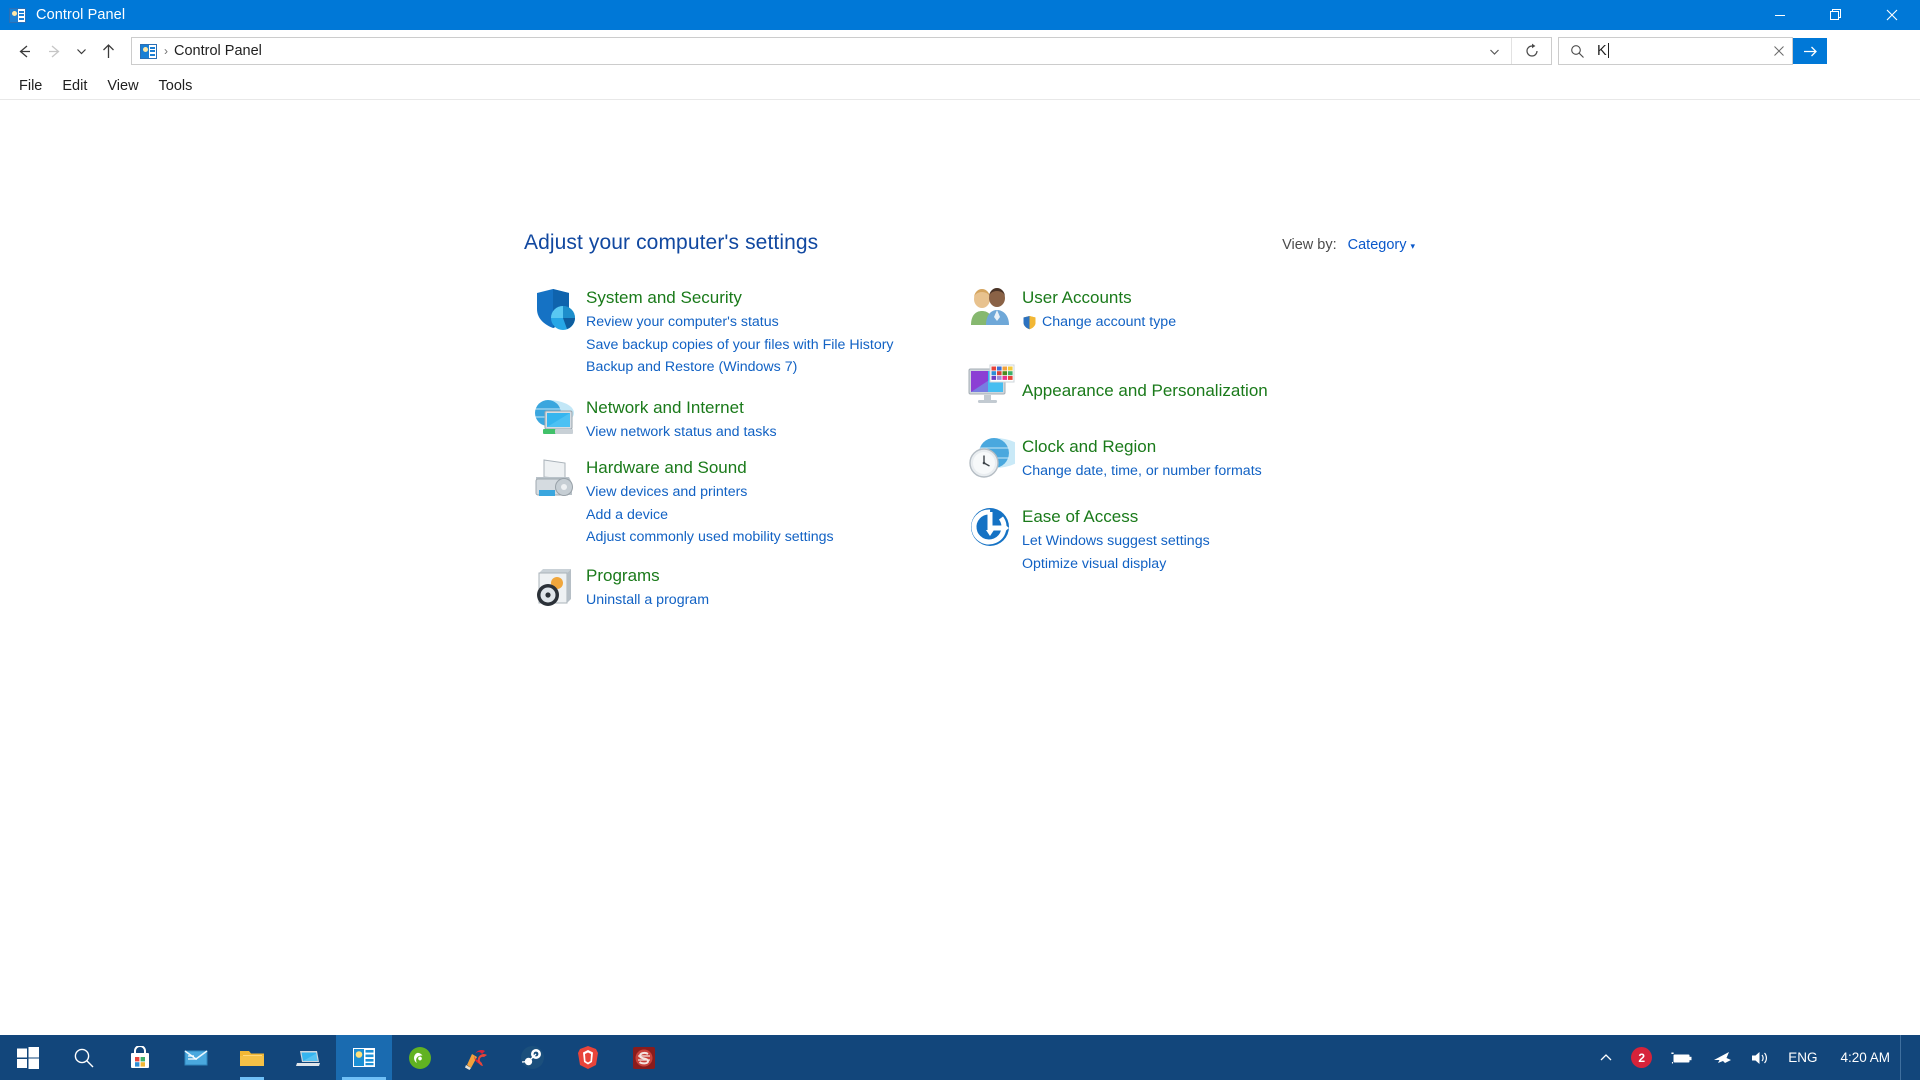 This screenshot has height=1080, width=1920. Describe the element at coordinates (1077, 298) in the screenshot. I see `category-title: User Accounts` at that location.